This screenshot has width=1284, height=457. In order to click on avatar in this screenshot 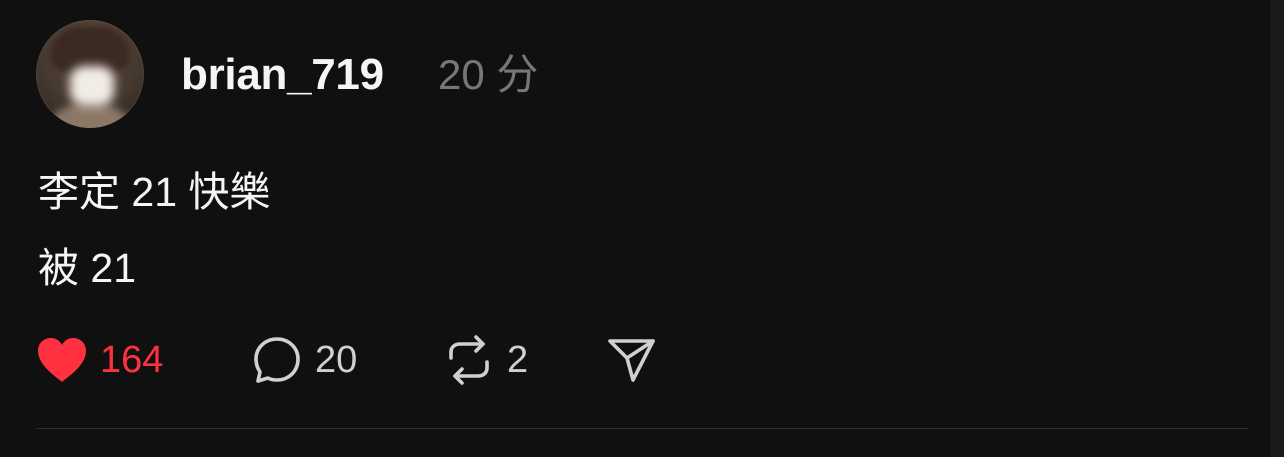, I will do `click(90, 74)`.